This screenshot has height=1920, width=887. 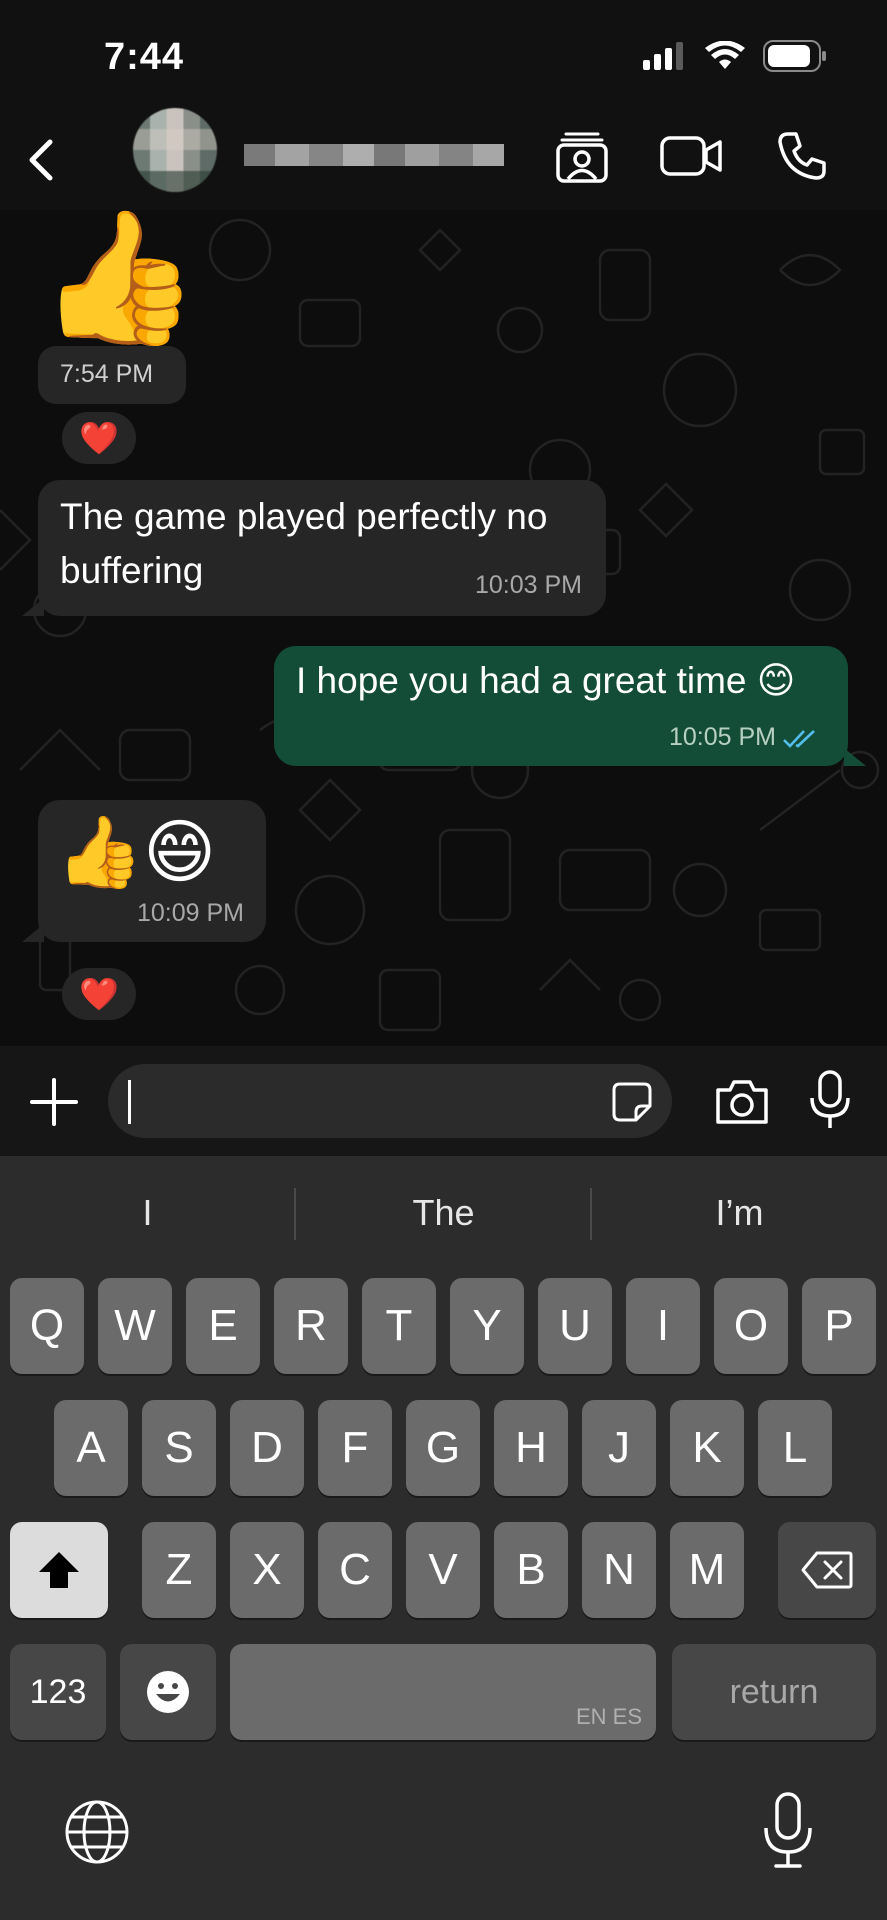 I want to click on key-e: E, so click(x=223, y=1326).